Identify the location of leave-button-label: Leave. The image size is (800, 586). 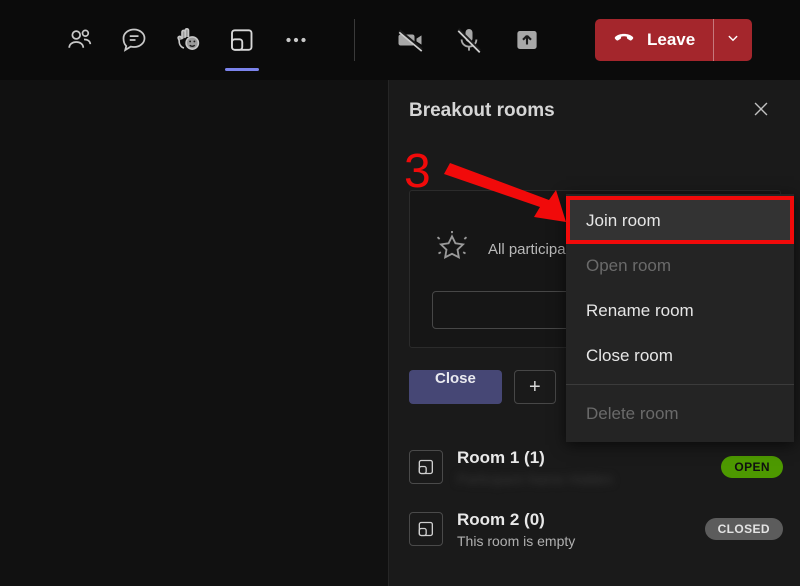
(671, 39).